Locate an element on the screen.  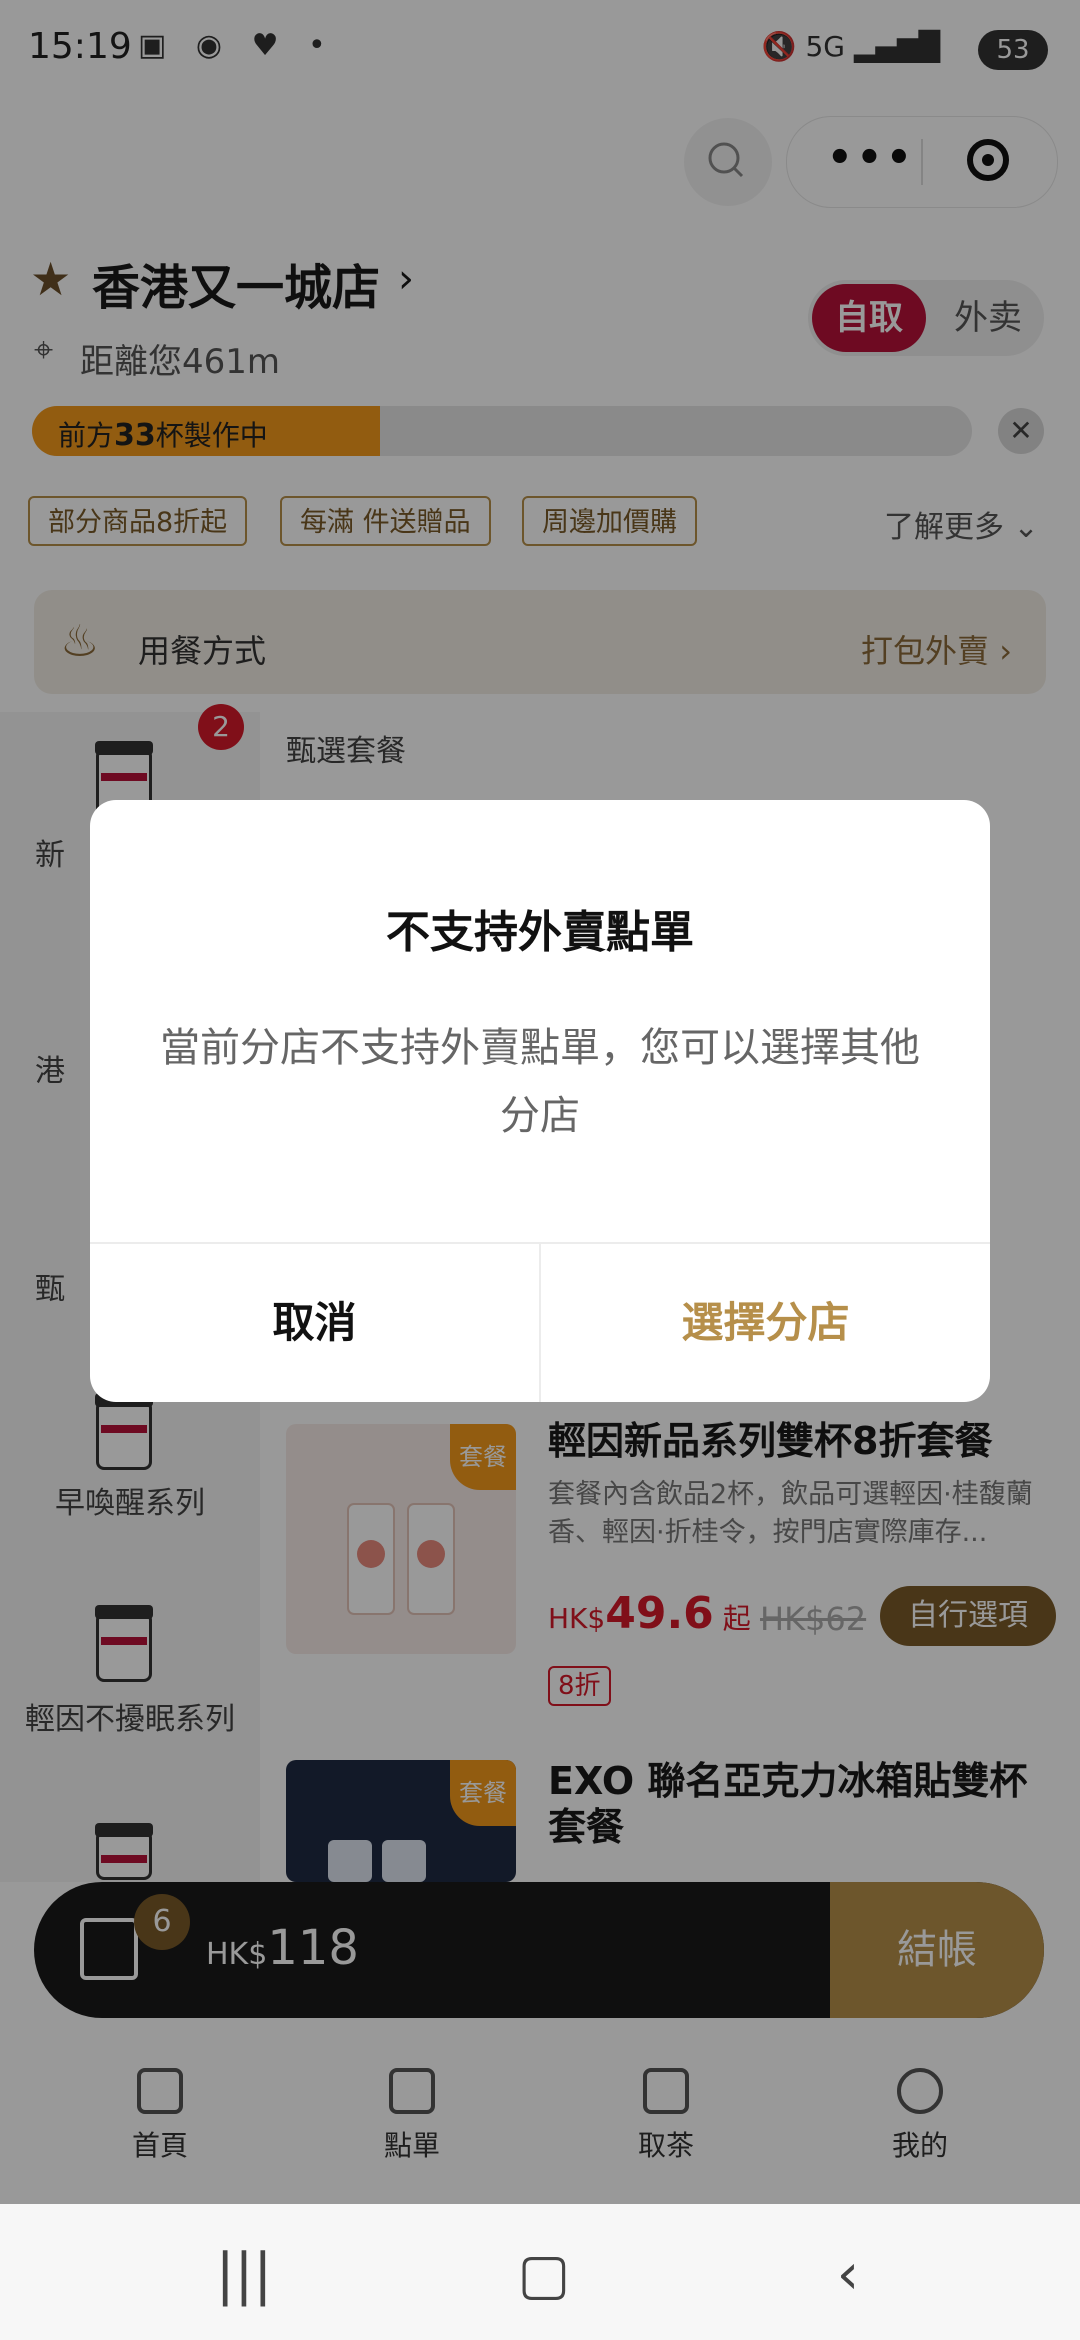
modal-backdrop-top is located at coordinates (540, 50).